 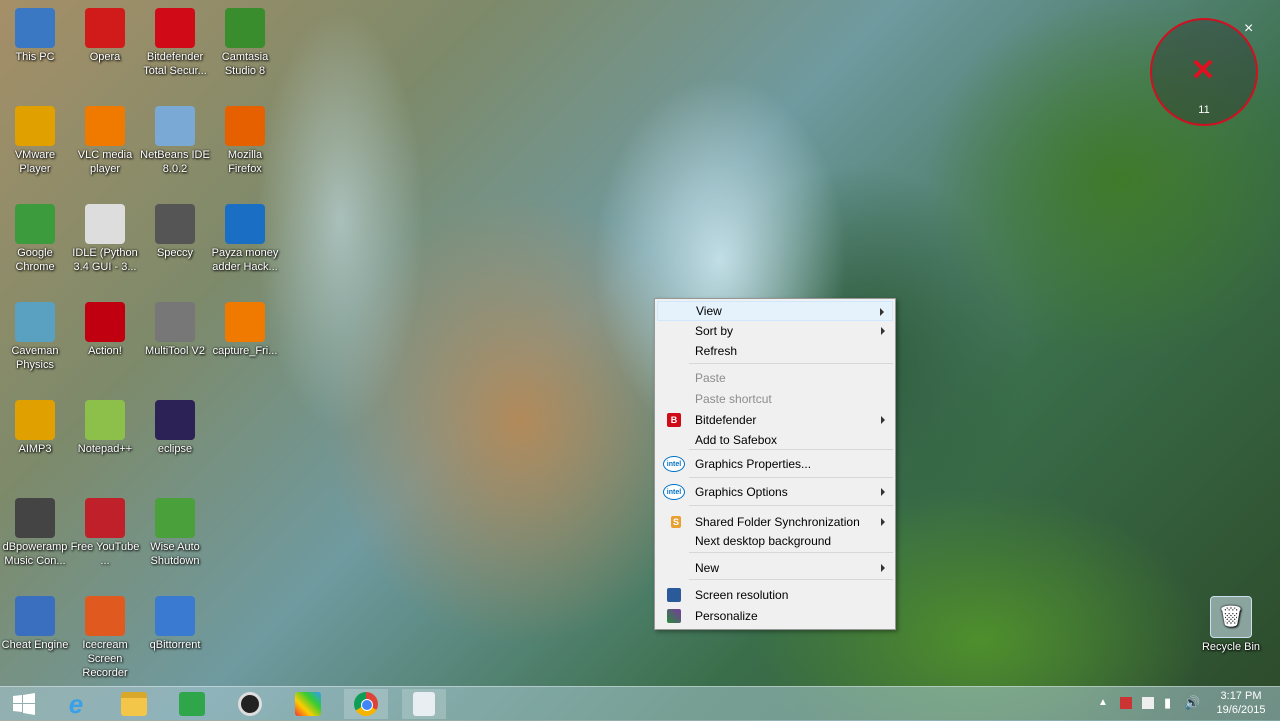 What do you see at coordinates (726, 420) in the screenshot?
I see `menu-item-label: Bitdefender` at bounding box center [726, 420].